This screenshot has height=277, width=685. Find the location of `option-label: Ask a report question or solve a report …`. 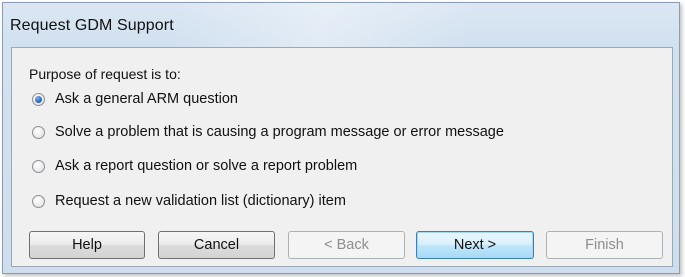

option-label: Ask a report question or solve a report … is located at coordinates (206, 166).